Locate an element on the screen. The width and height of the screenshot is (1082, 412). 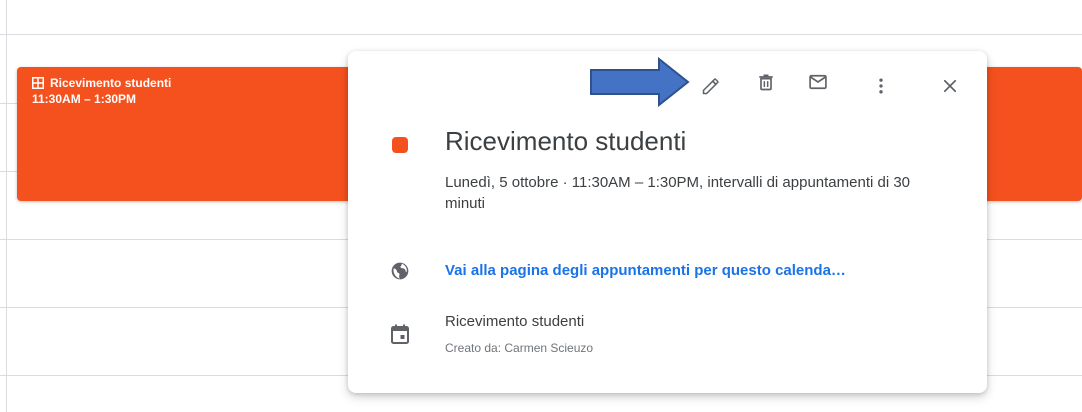
more-options-button is located at coordinates (881, 88).